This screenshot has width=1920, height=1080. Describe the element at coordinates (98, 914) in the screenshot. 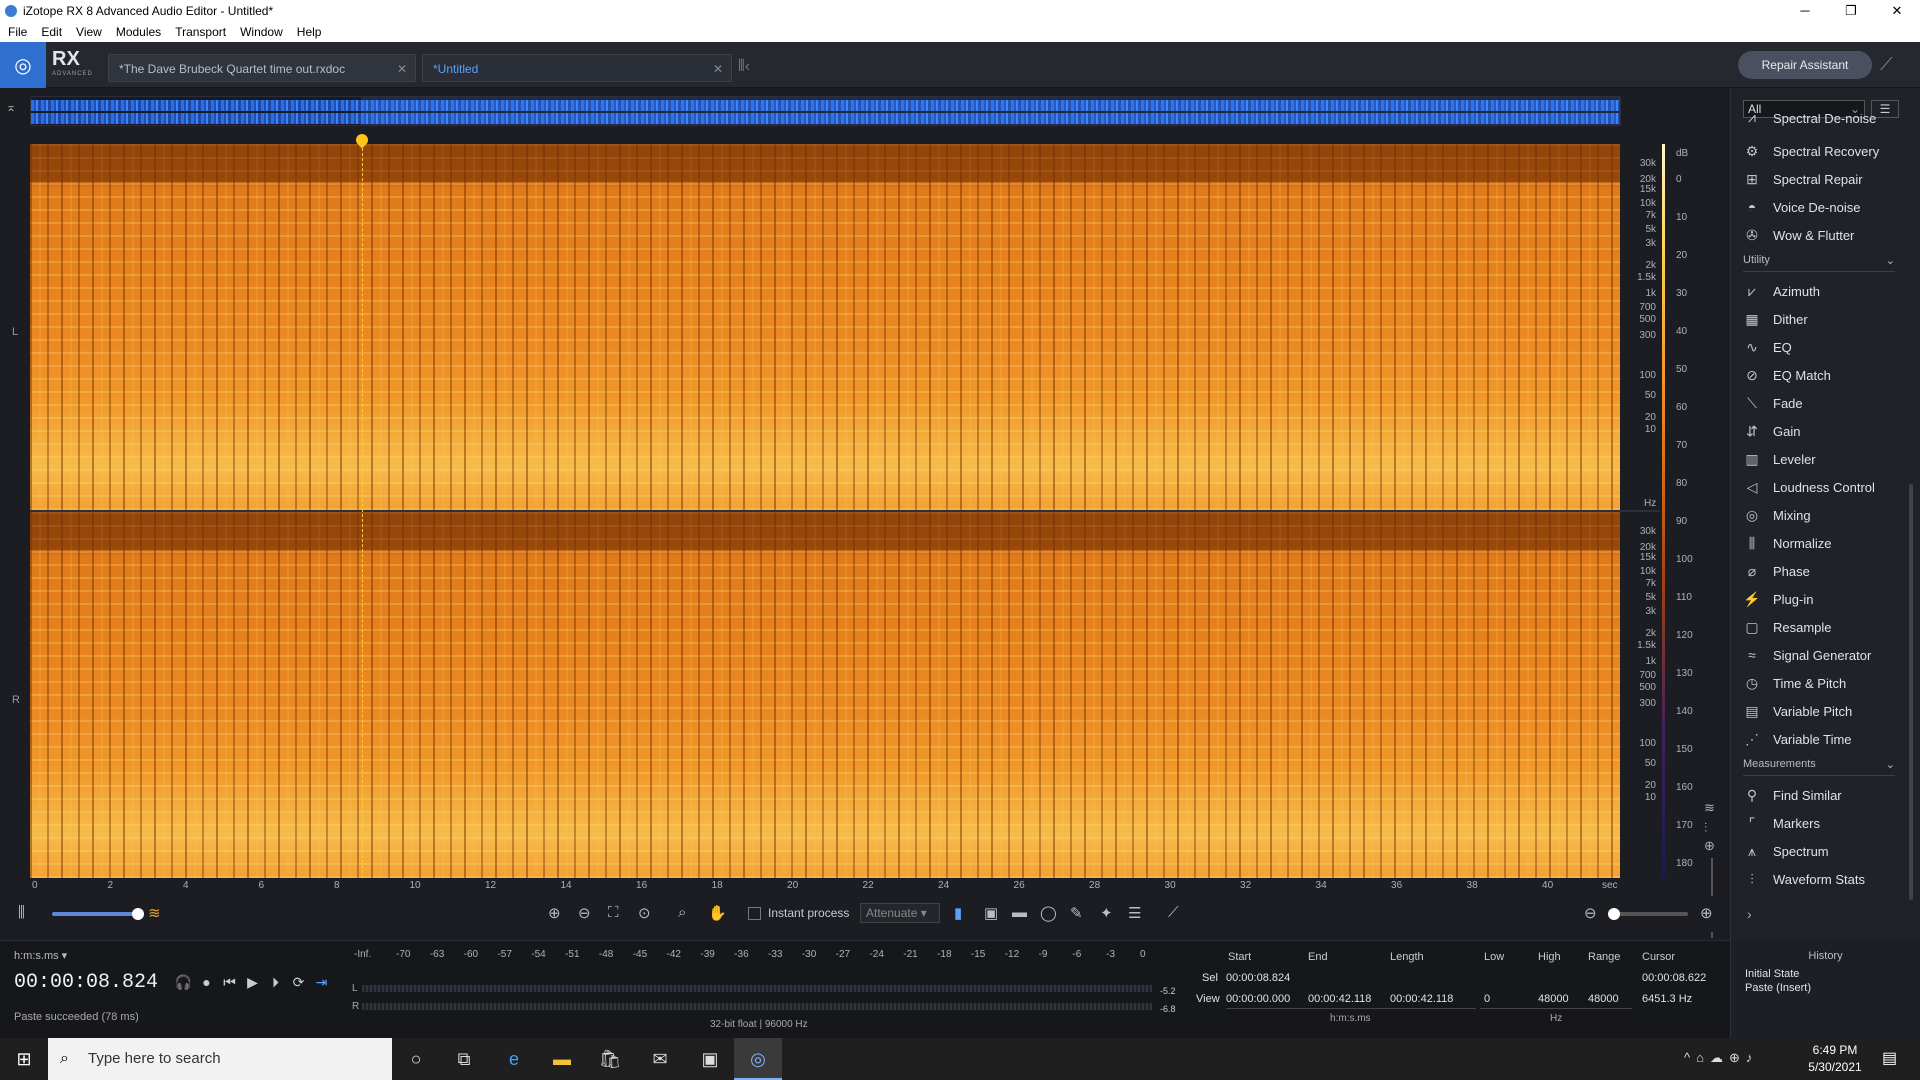

I see `spectrogram-blend-slider` at that location.